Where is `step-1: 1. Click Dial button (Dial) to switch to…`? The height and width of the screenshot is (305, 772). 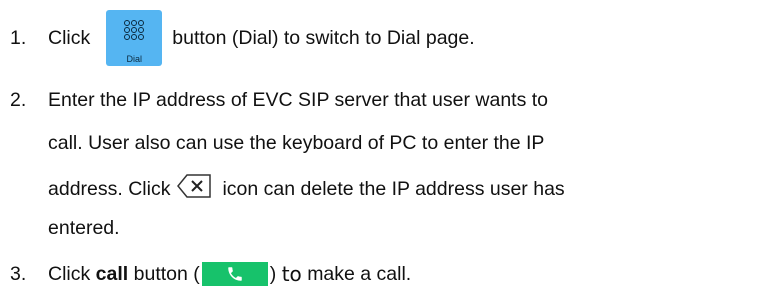
step-1: 1. Click Dial button (Dial) to switch to… is located at coordinates (237, 38).